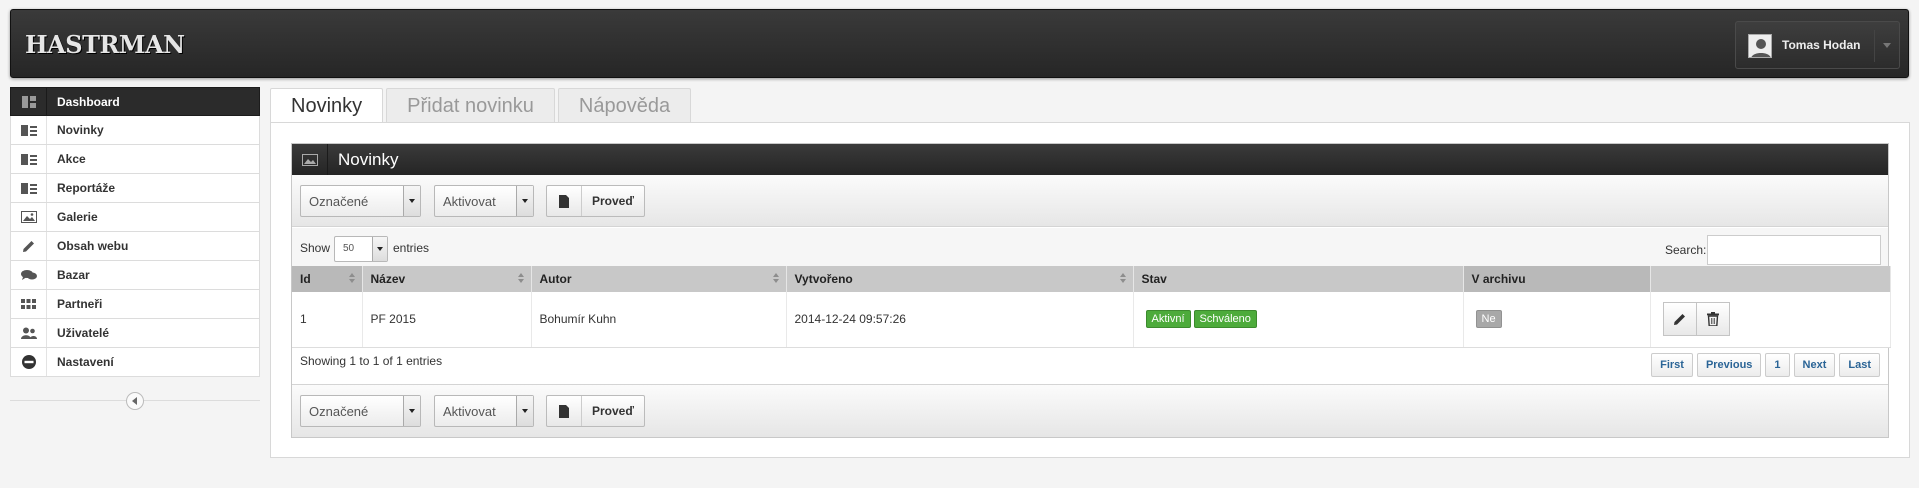 The width and height of the screenshot is (1919, 488). What do you see at coordinates (1488, 319) in the screenshot?
I see `archive-badge: Ne` at bounding box center [1488, 319].